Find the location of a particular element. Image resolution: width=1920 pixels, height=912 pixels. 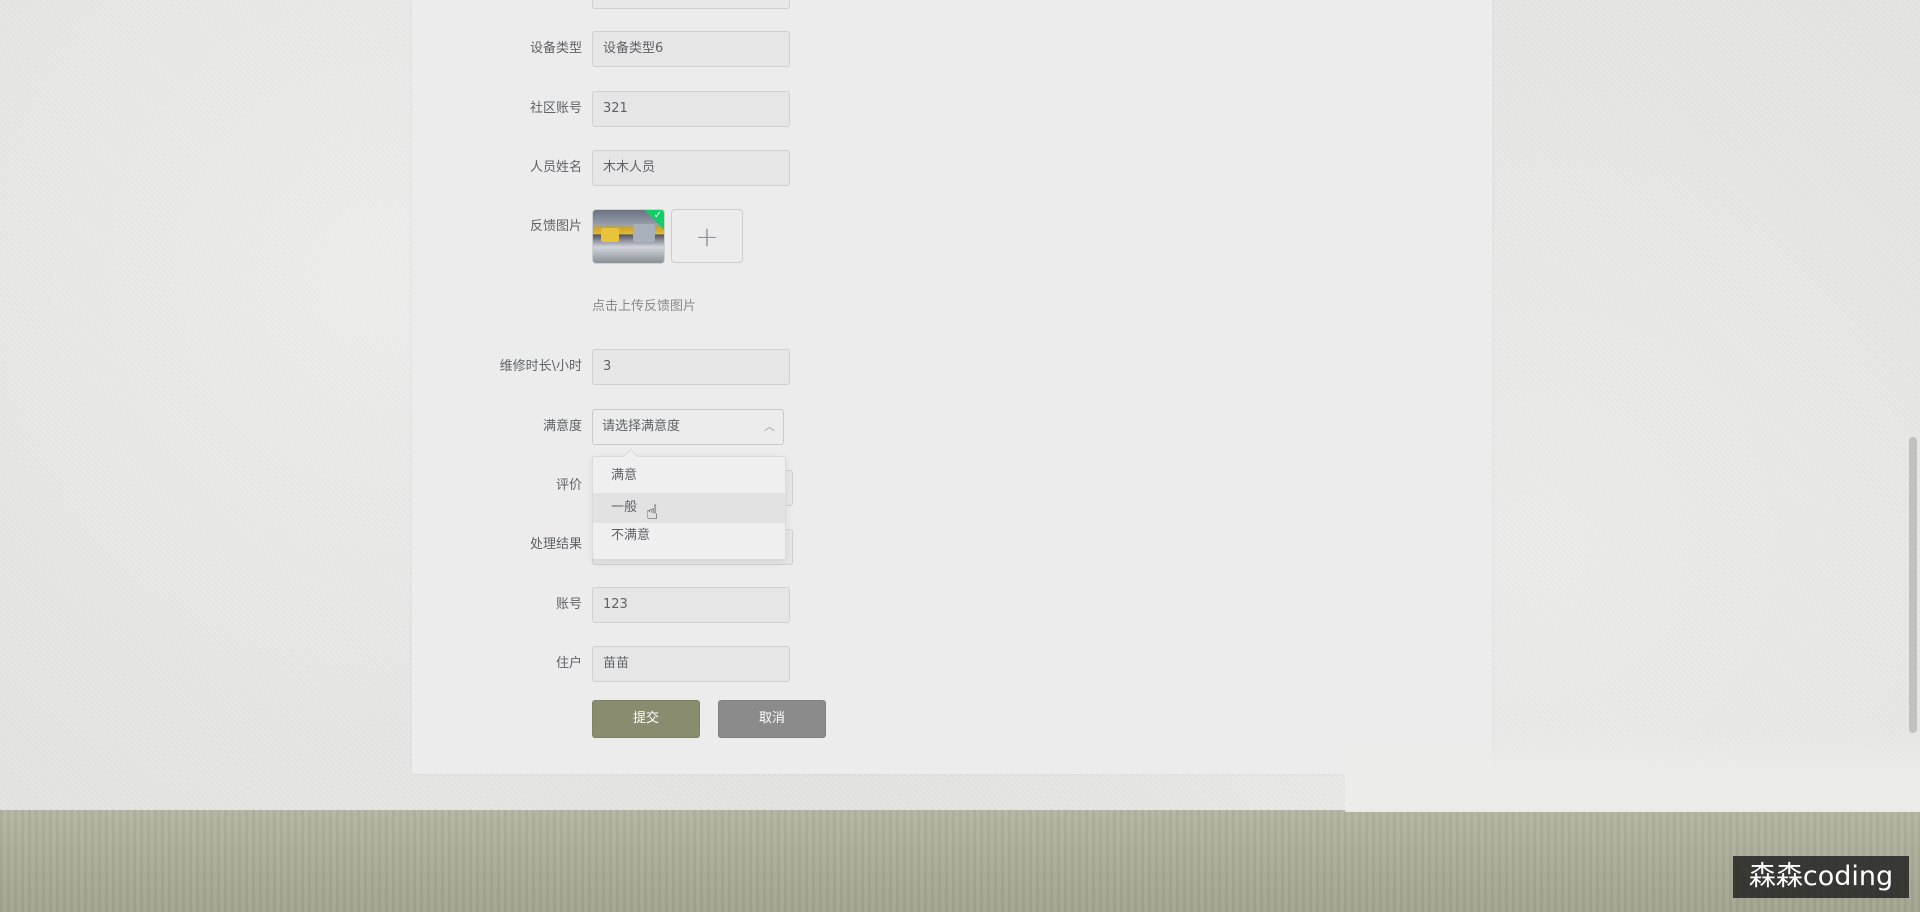

field-row-staff-name: 人员姓名 木木人员 is located at coordinates (712, 168).